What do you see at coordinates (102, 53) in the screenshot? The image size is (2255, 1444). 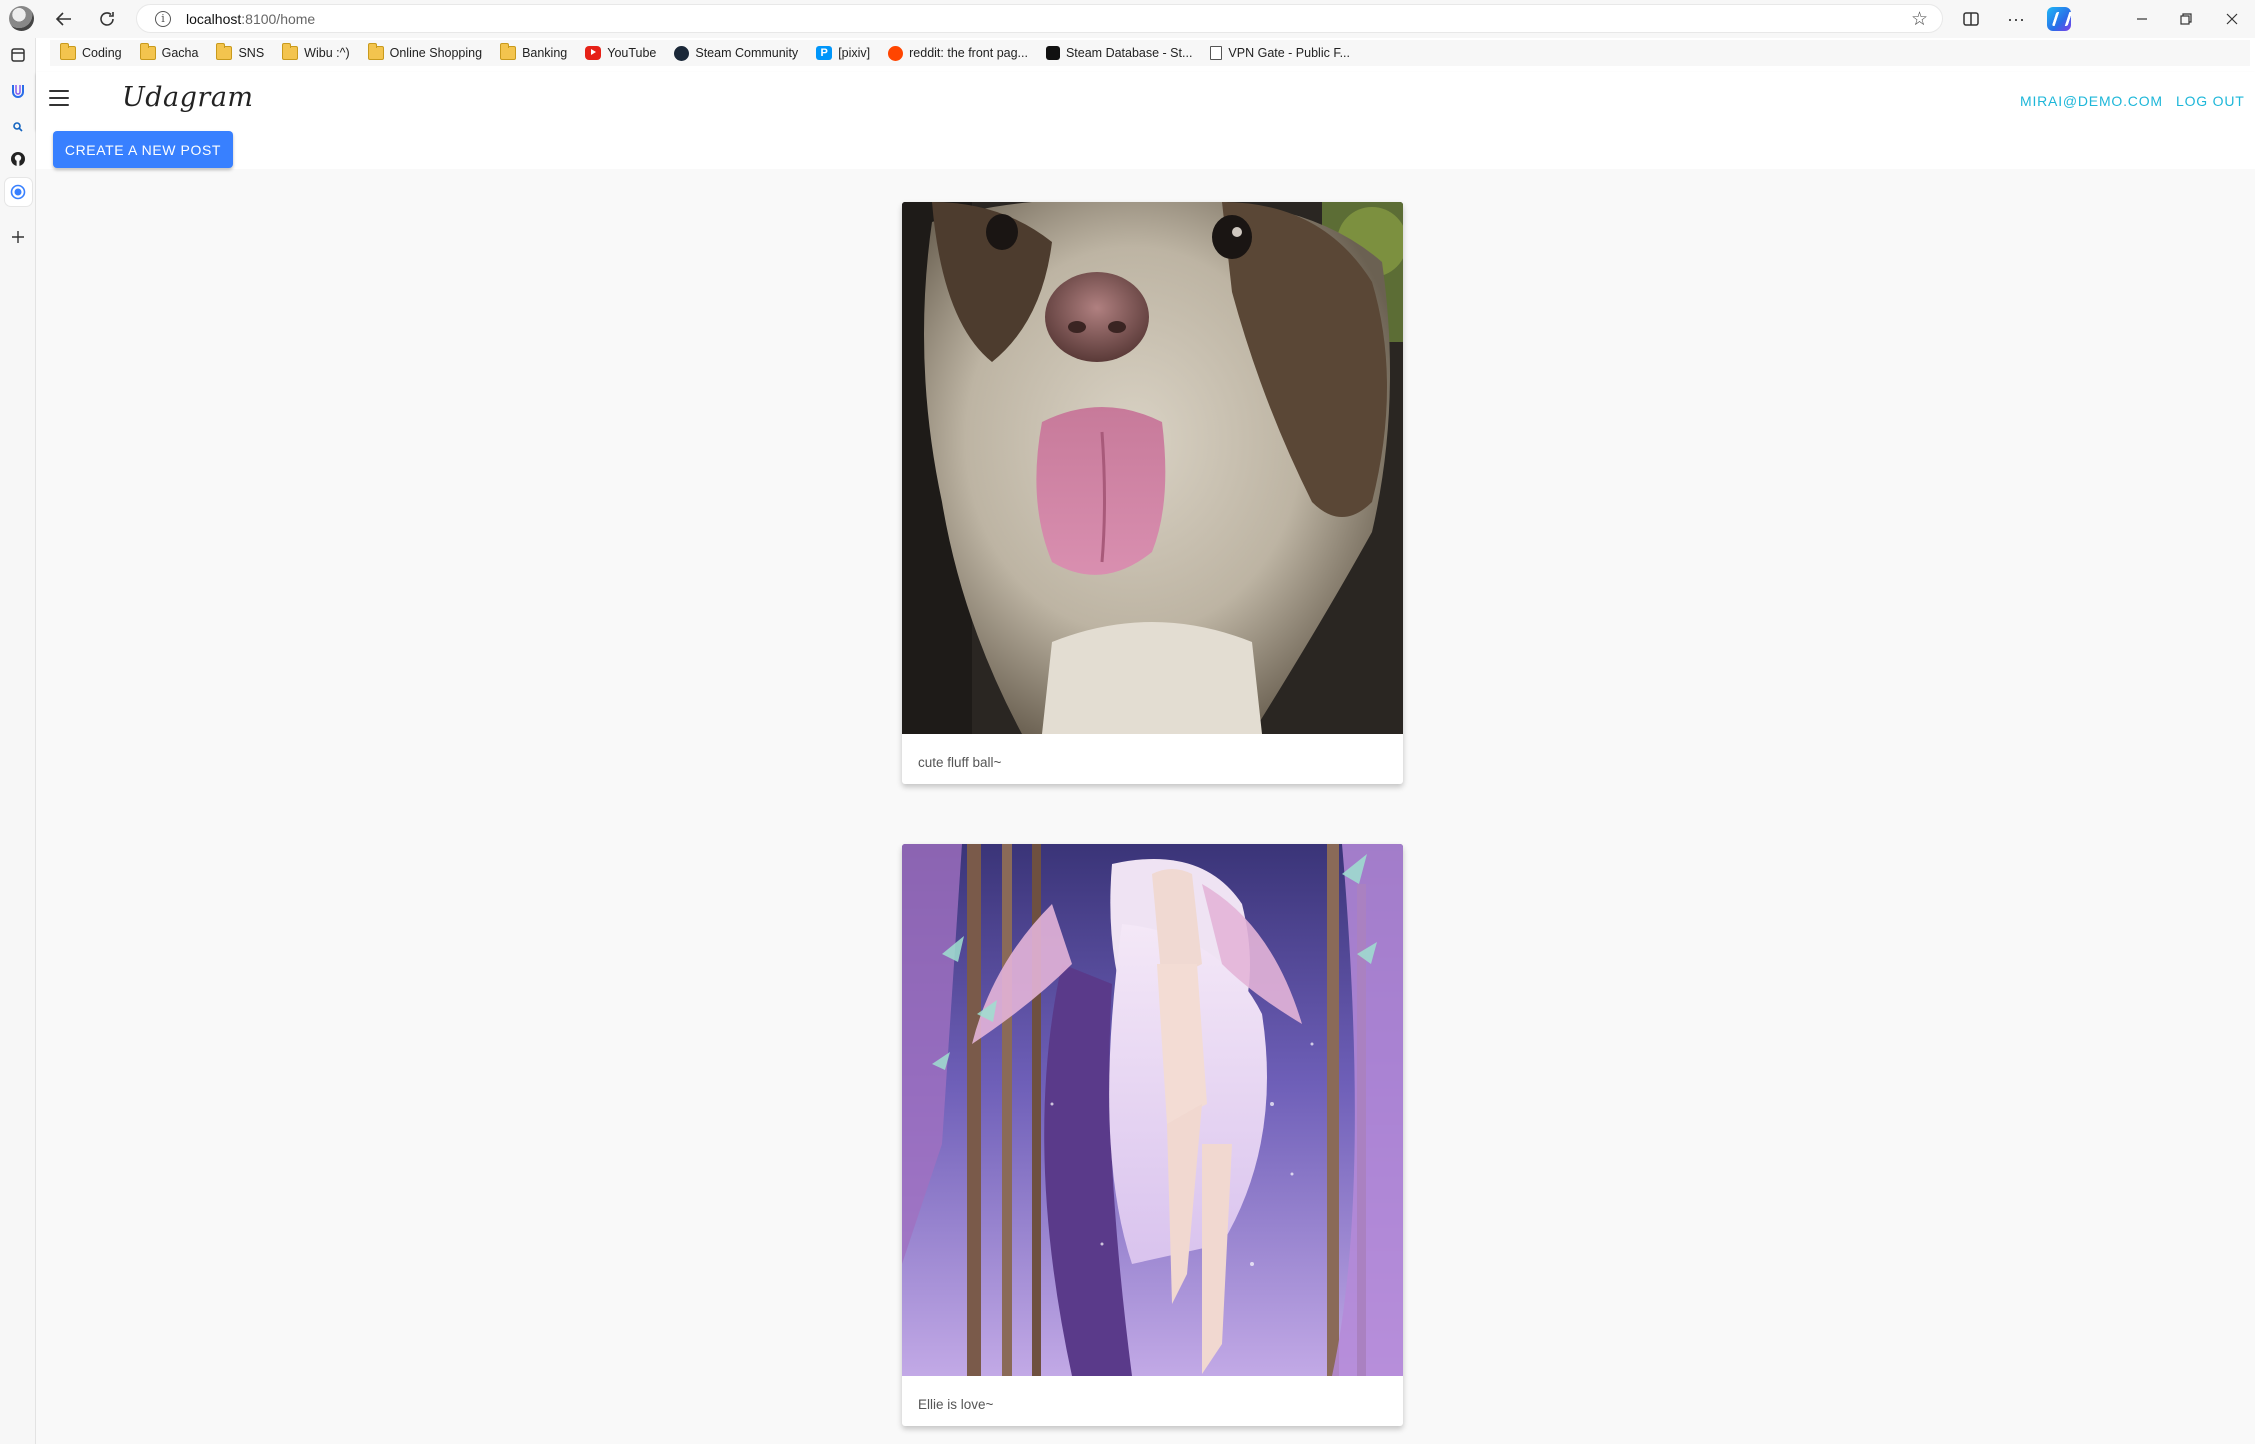 I see `bookmark-label: Coding` at bounding box center [102, 53].